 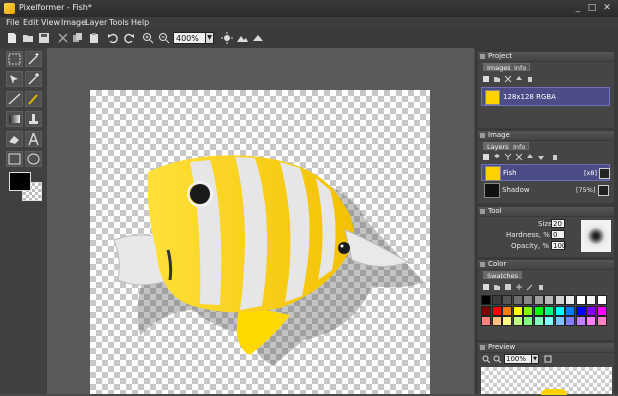 I want to click on rect-select-tool, so click(x=14, y=59).